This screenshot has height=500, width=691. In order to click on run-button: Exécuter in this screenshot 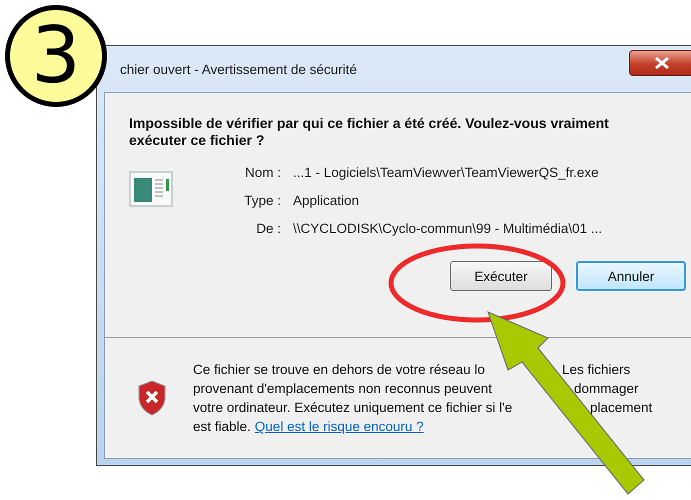, I will do `click(501, 276)`.